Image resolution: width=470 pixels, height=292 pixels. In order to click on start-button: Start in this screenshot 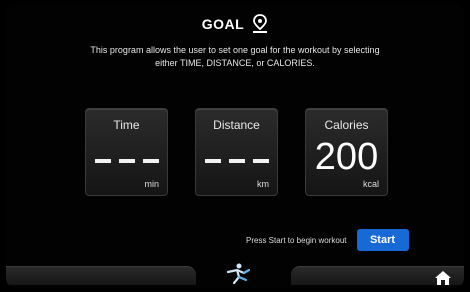, I will do `click(382, 240)`.